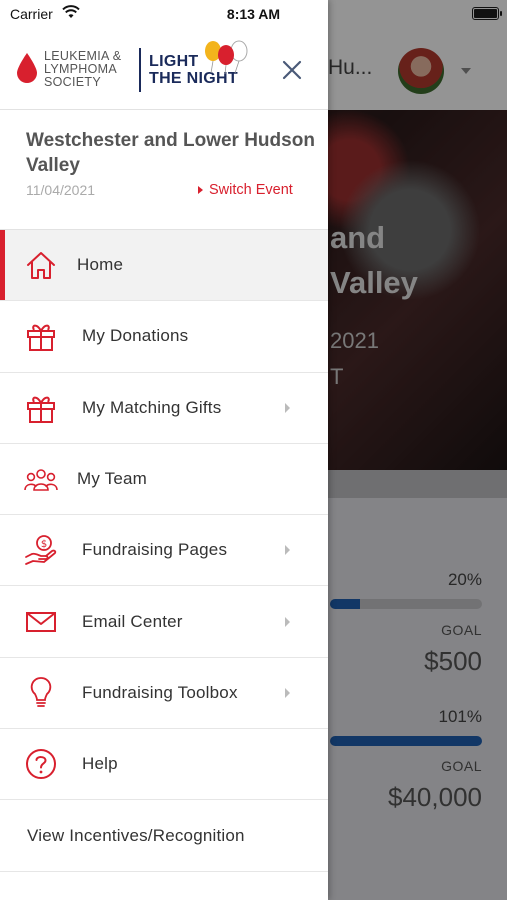  What do you see at coordinates (135, 336) in the screenshot?
I see `menu-label-my-donations: My Donations` at bounding box center [135, 336].